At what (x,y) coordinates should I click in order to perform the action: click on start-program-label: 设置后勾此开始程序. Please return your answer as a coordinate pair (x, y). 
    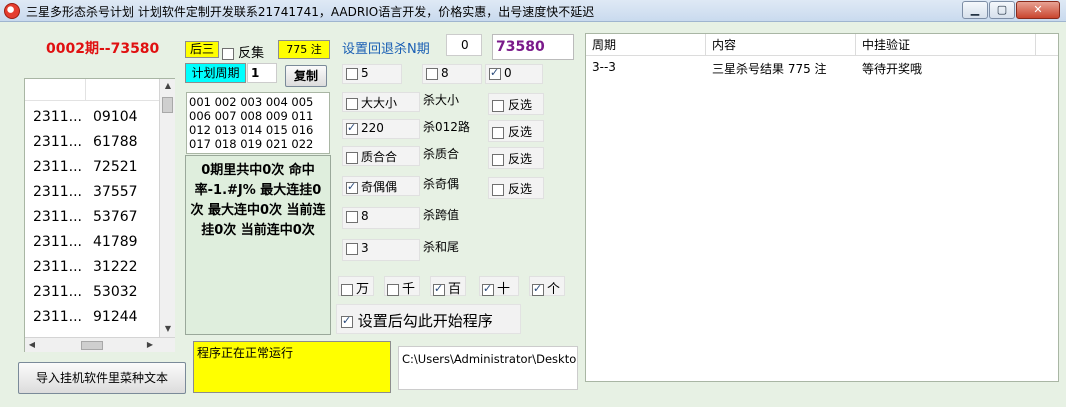
    Looking at the image, I should click on (425, 321).